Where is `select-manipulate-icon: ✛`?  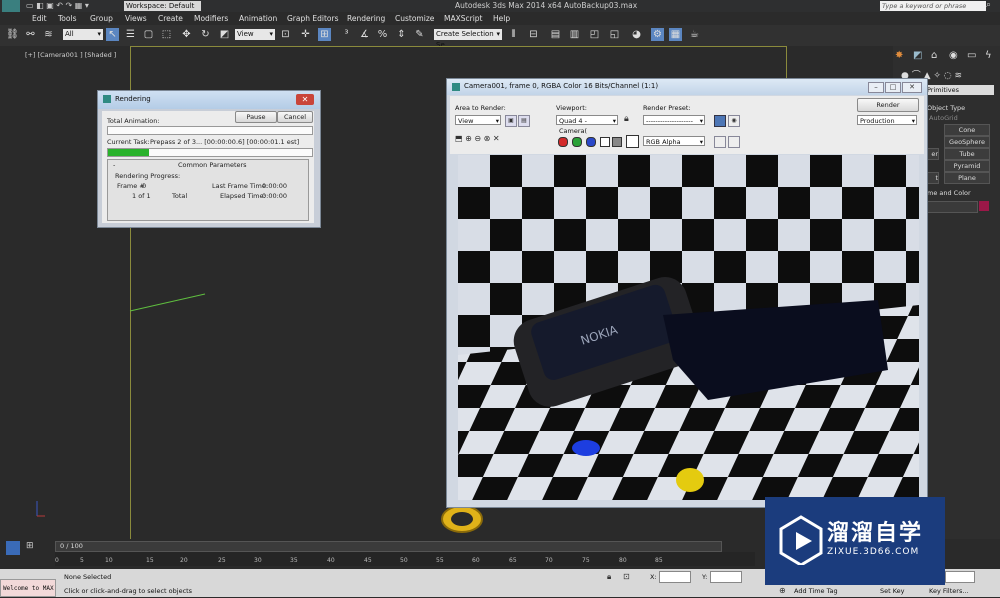 select-manipulate-icon: ✛ is located at coordinates (305, 34).